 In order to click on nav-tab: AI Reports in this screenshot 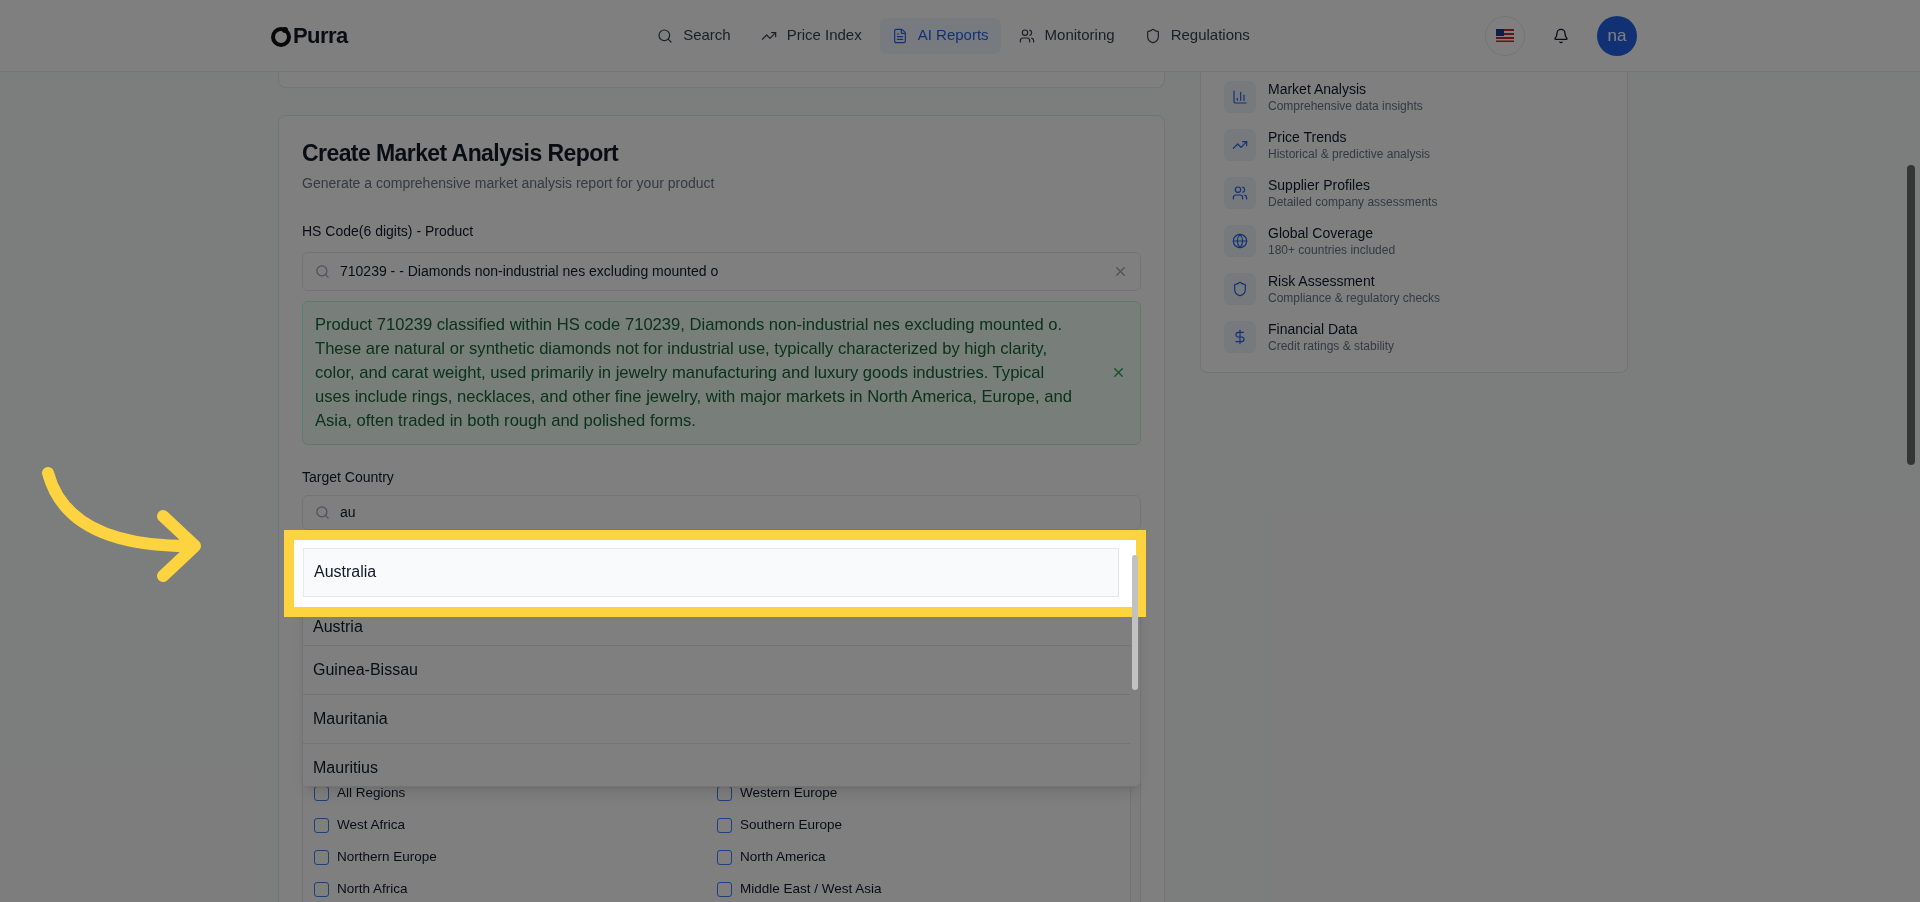, I will do `click(940, 35)`.